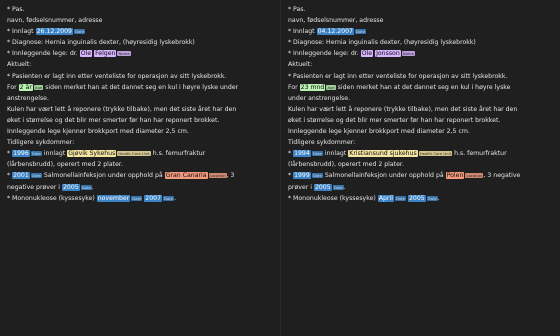 The width and height of the screenshot is (560, 336). I want to click on body-line: (lårbensbrudd), operert med 2 plater., so click(346, 165).